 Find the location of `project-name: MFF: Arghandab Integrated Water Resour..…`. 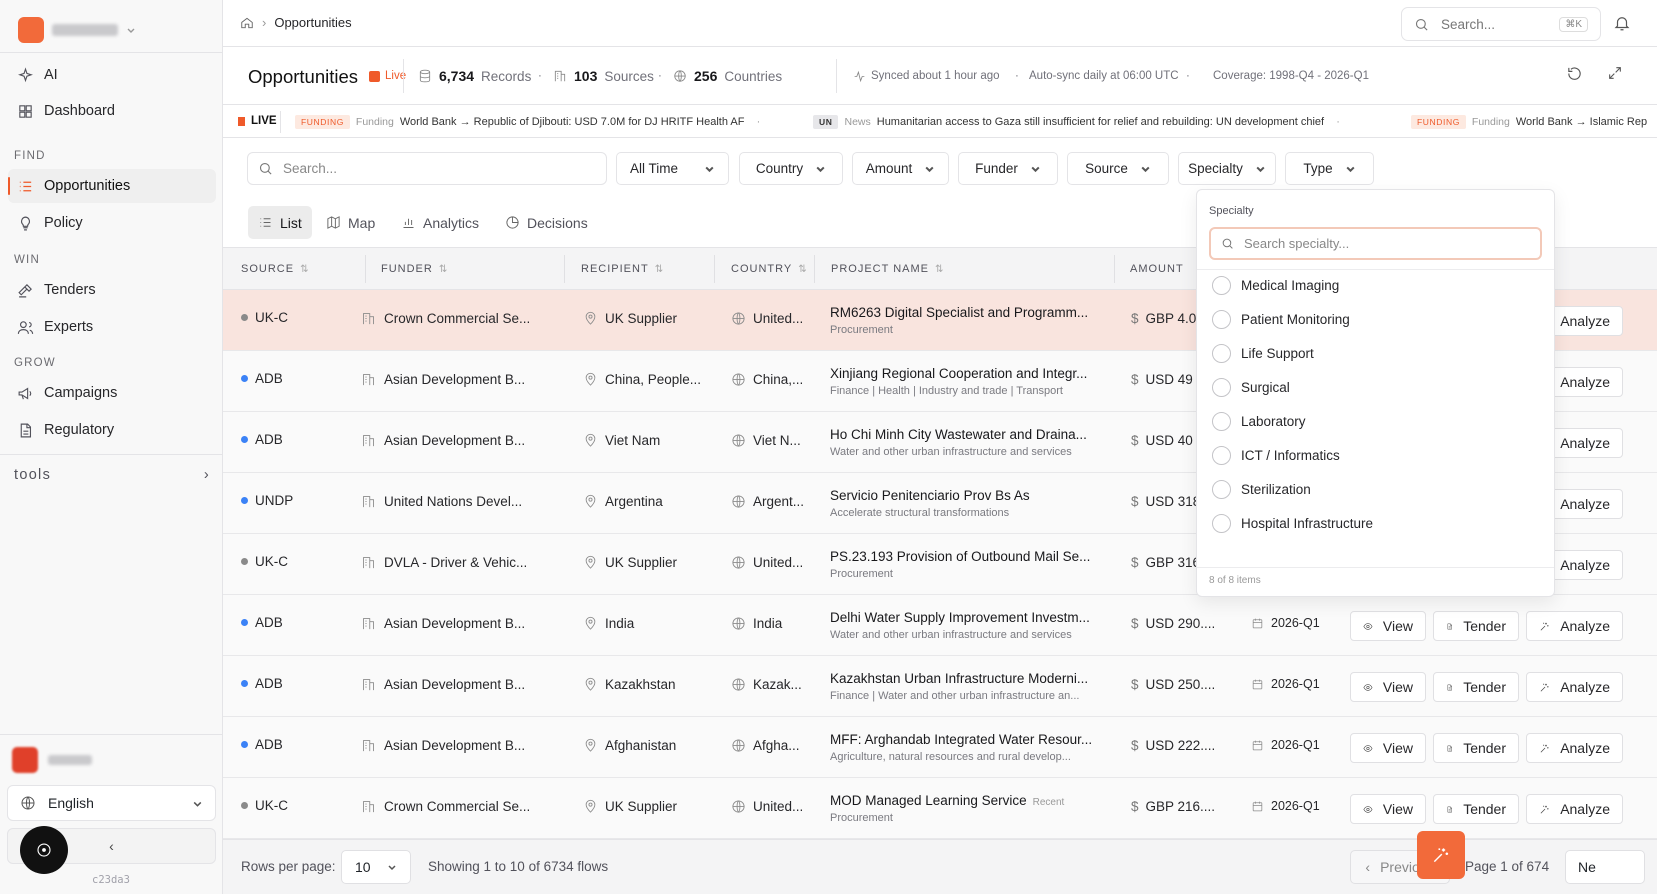

project-name: MFF: Arghandab Integrated Water Resour..… is located at coordinates (961, 739).